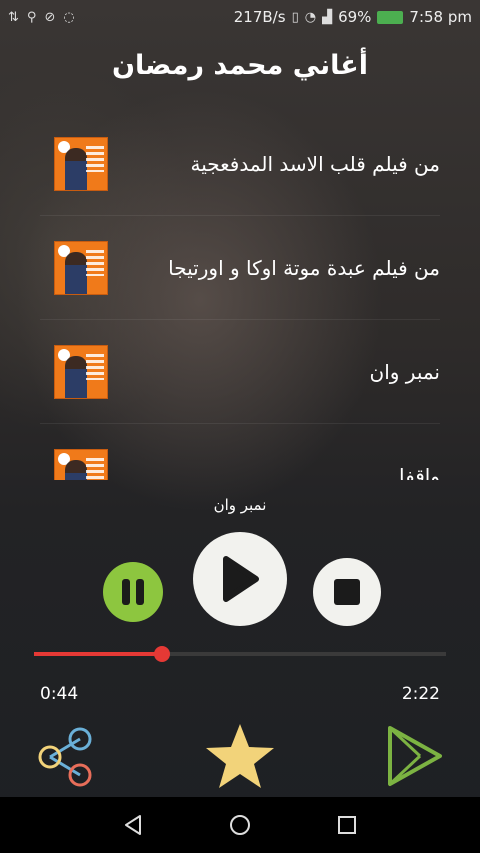  I want to click on play-button, so click(240, 579).